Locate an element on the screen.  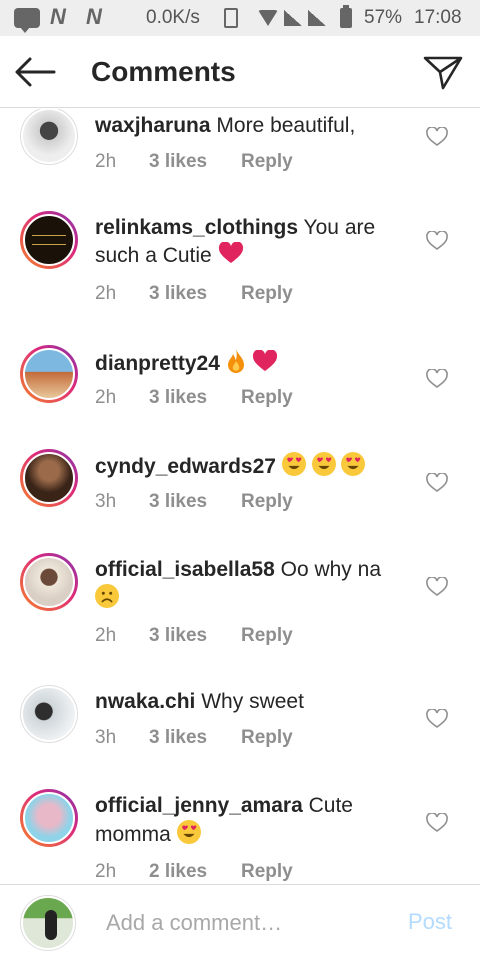
comment-username: official_isabella58 is located at coordinates (185, 569).